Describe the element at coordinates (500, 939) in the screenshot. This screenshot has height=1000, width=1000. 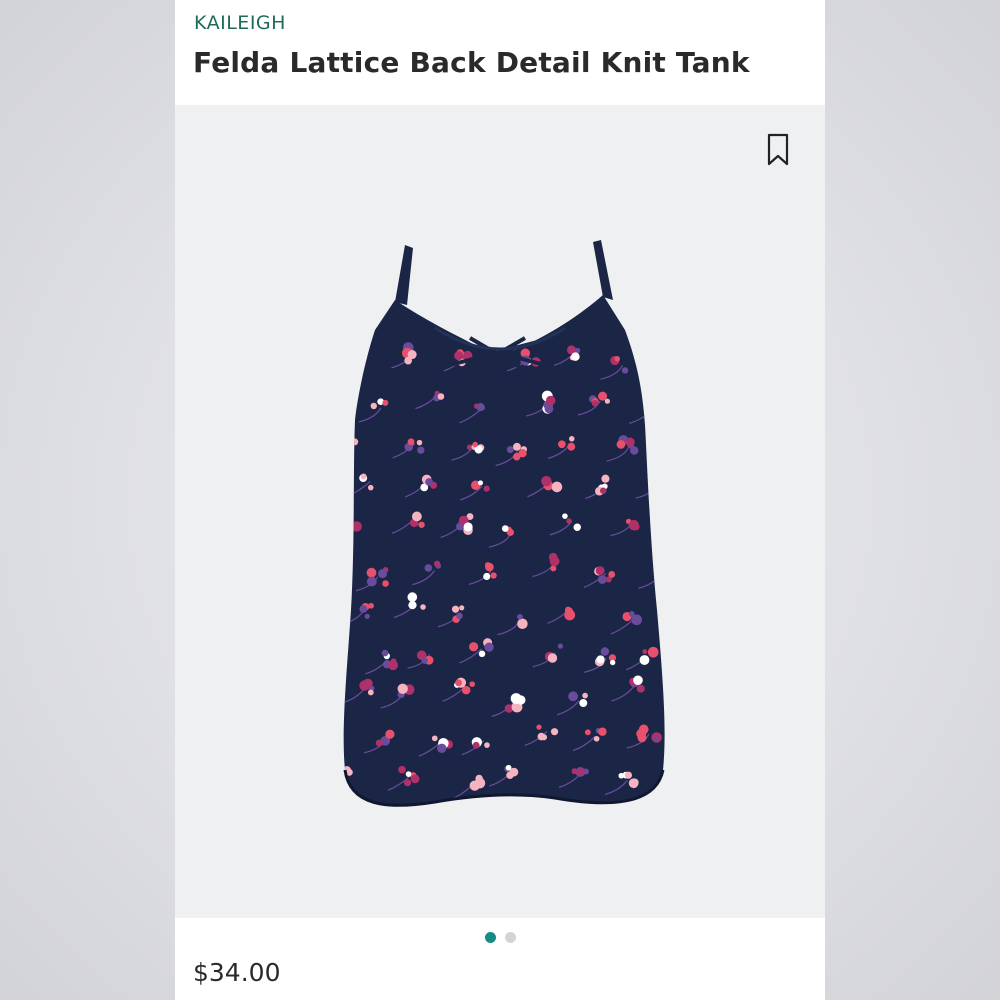
I see `carousel-indicator` at that location.